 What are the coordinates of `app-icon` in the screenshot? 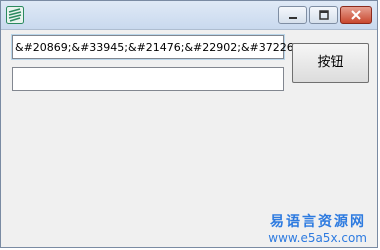 It's located at (15, 15).